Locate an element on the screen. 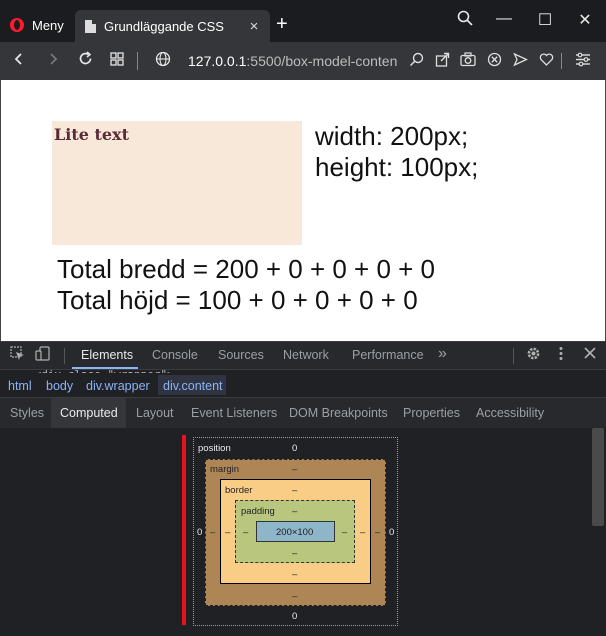 This screenshot has height=636, width=606. breadcrumb-div-wrapper: div.wrapper is located at coordinates (118, 386).